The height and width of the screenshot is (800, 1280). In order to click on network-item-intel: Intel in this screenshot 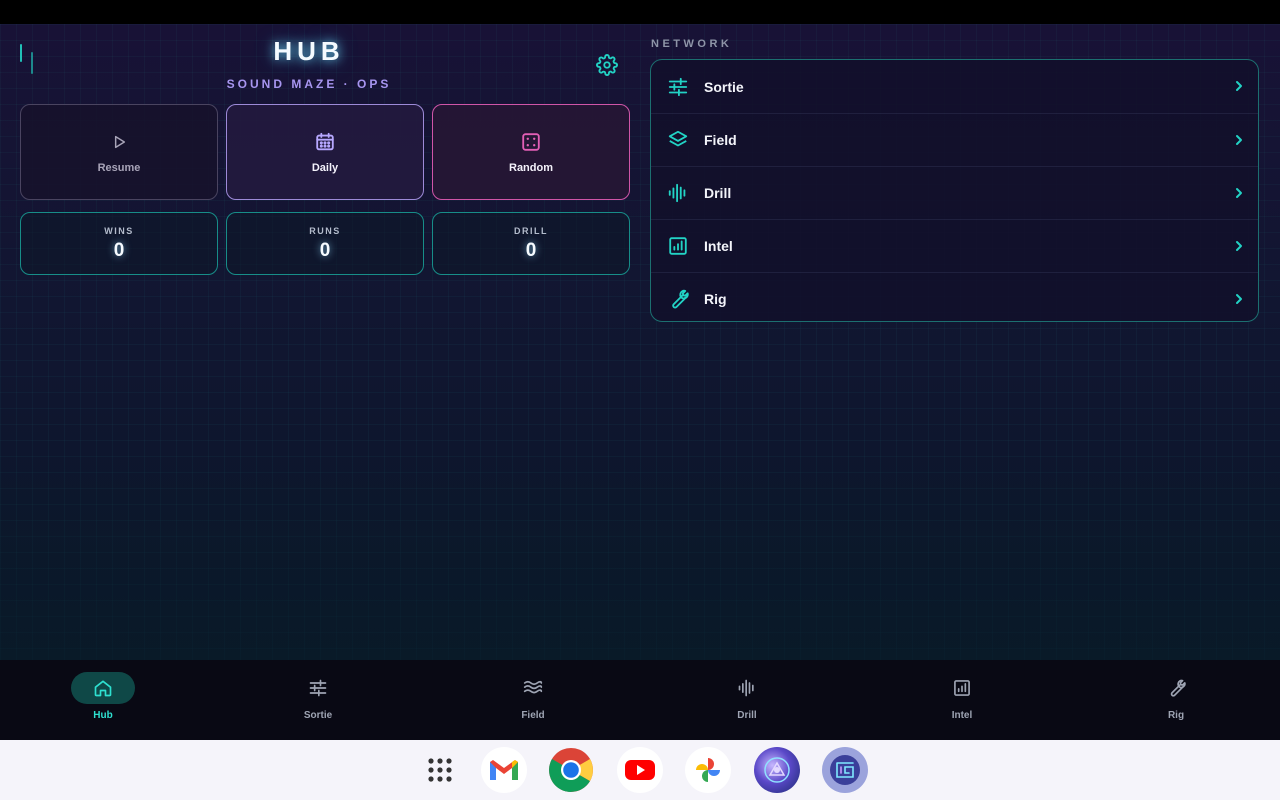, I will do `click(954, 245)`.